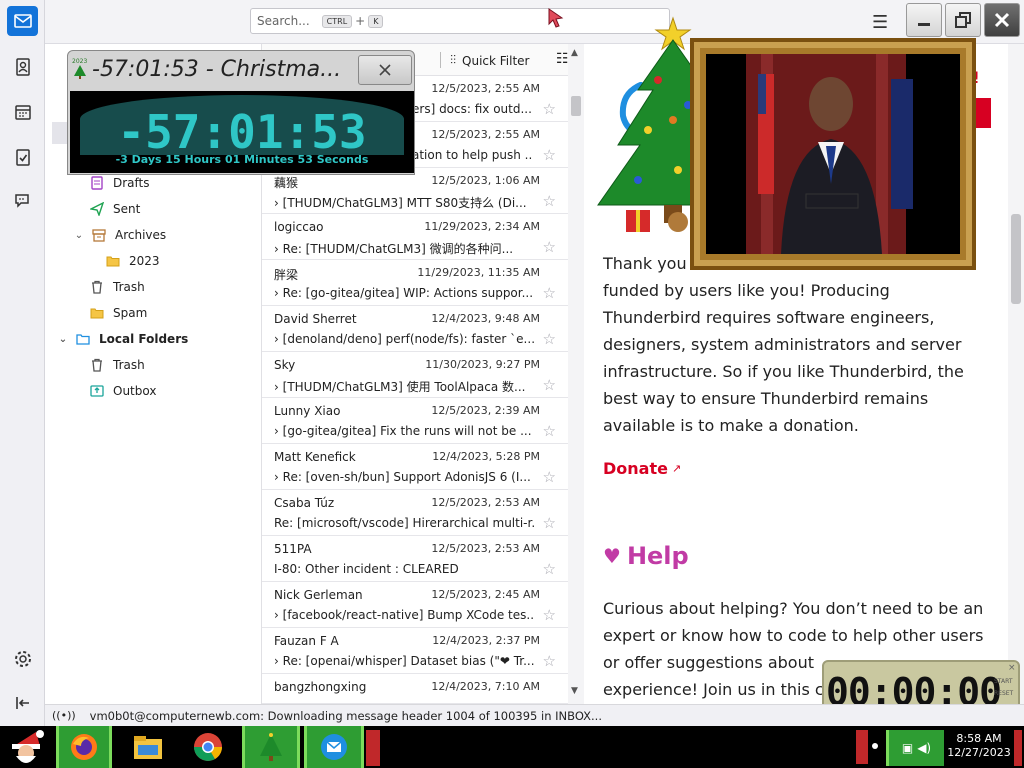  What do you see at coordinates (131, 183) in the screenshot?
I see `folder-label: Drafts` at bounding box center [131, 183].